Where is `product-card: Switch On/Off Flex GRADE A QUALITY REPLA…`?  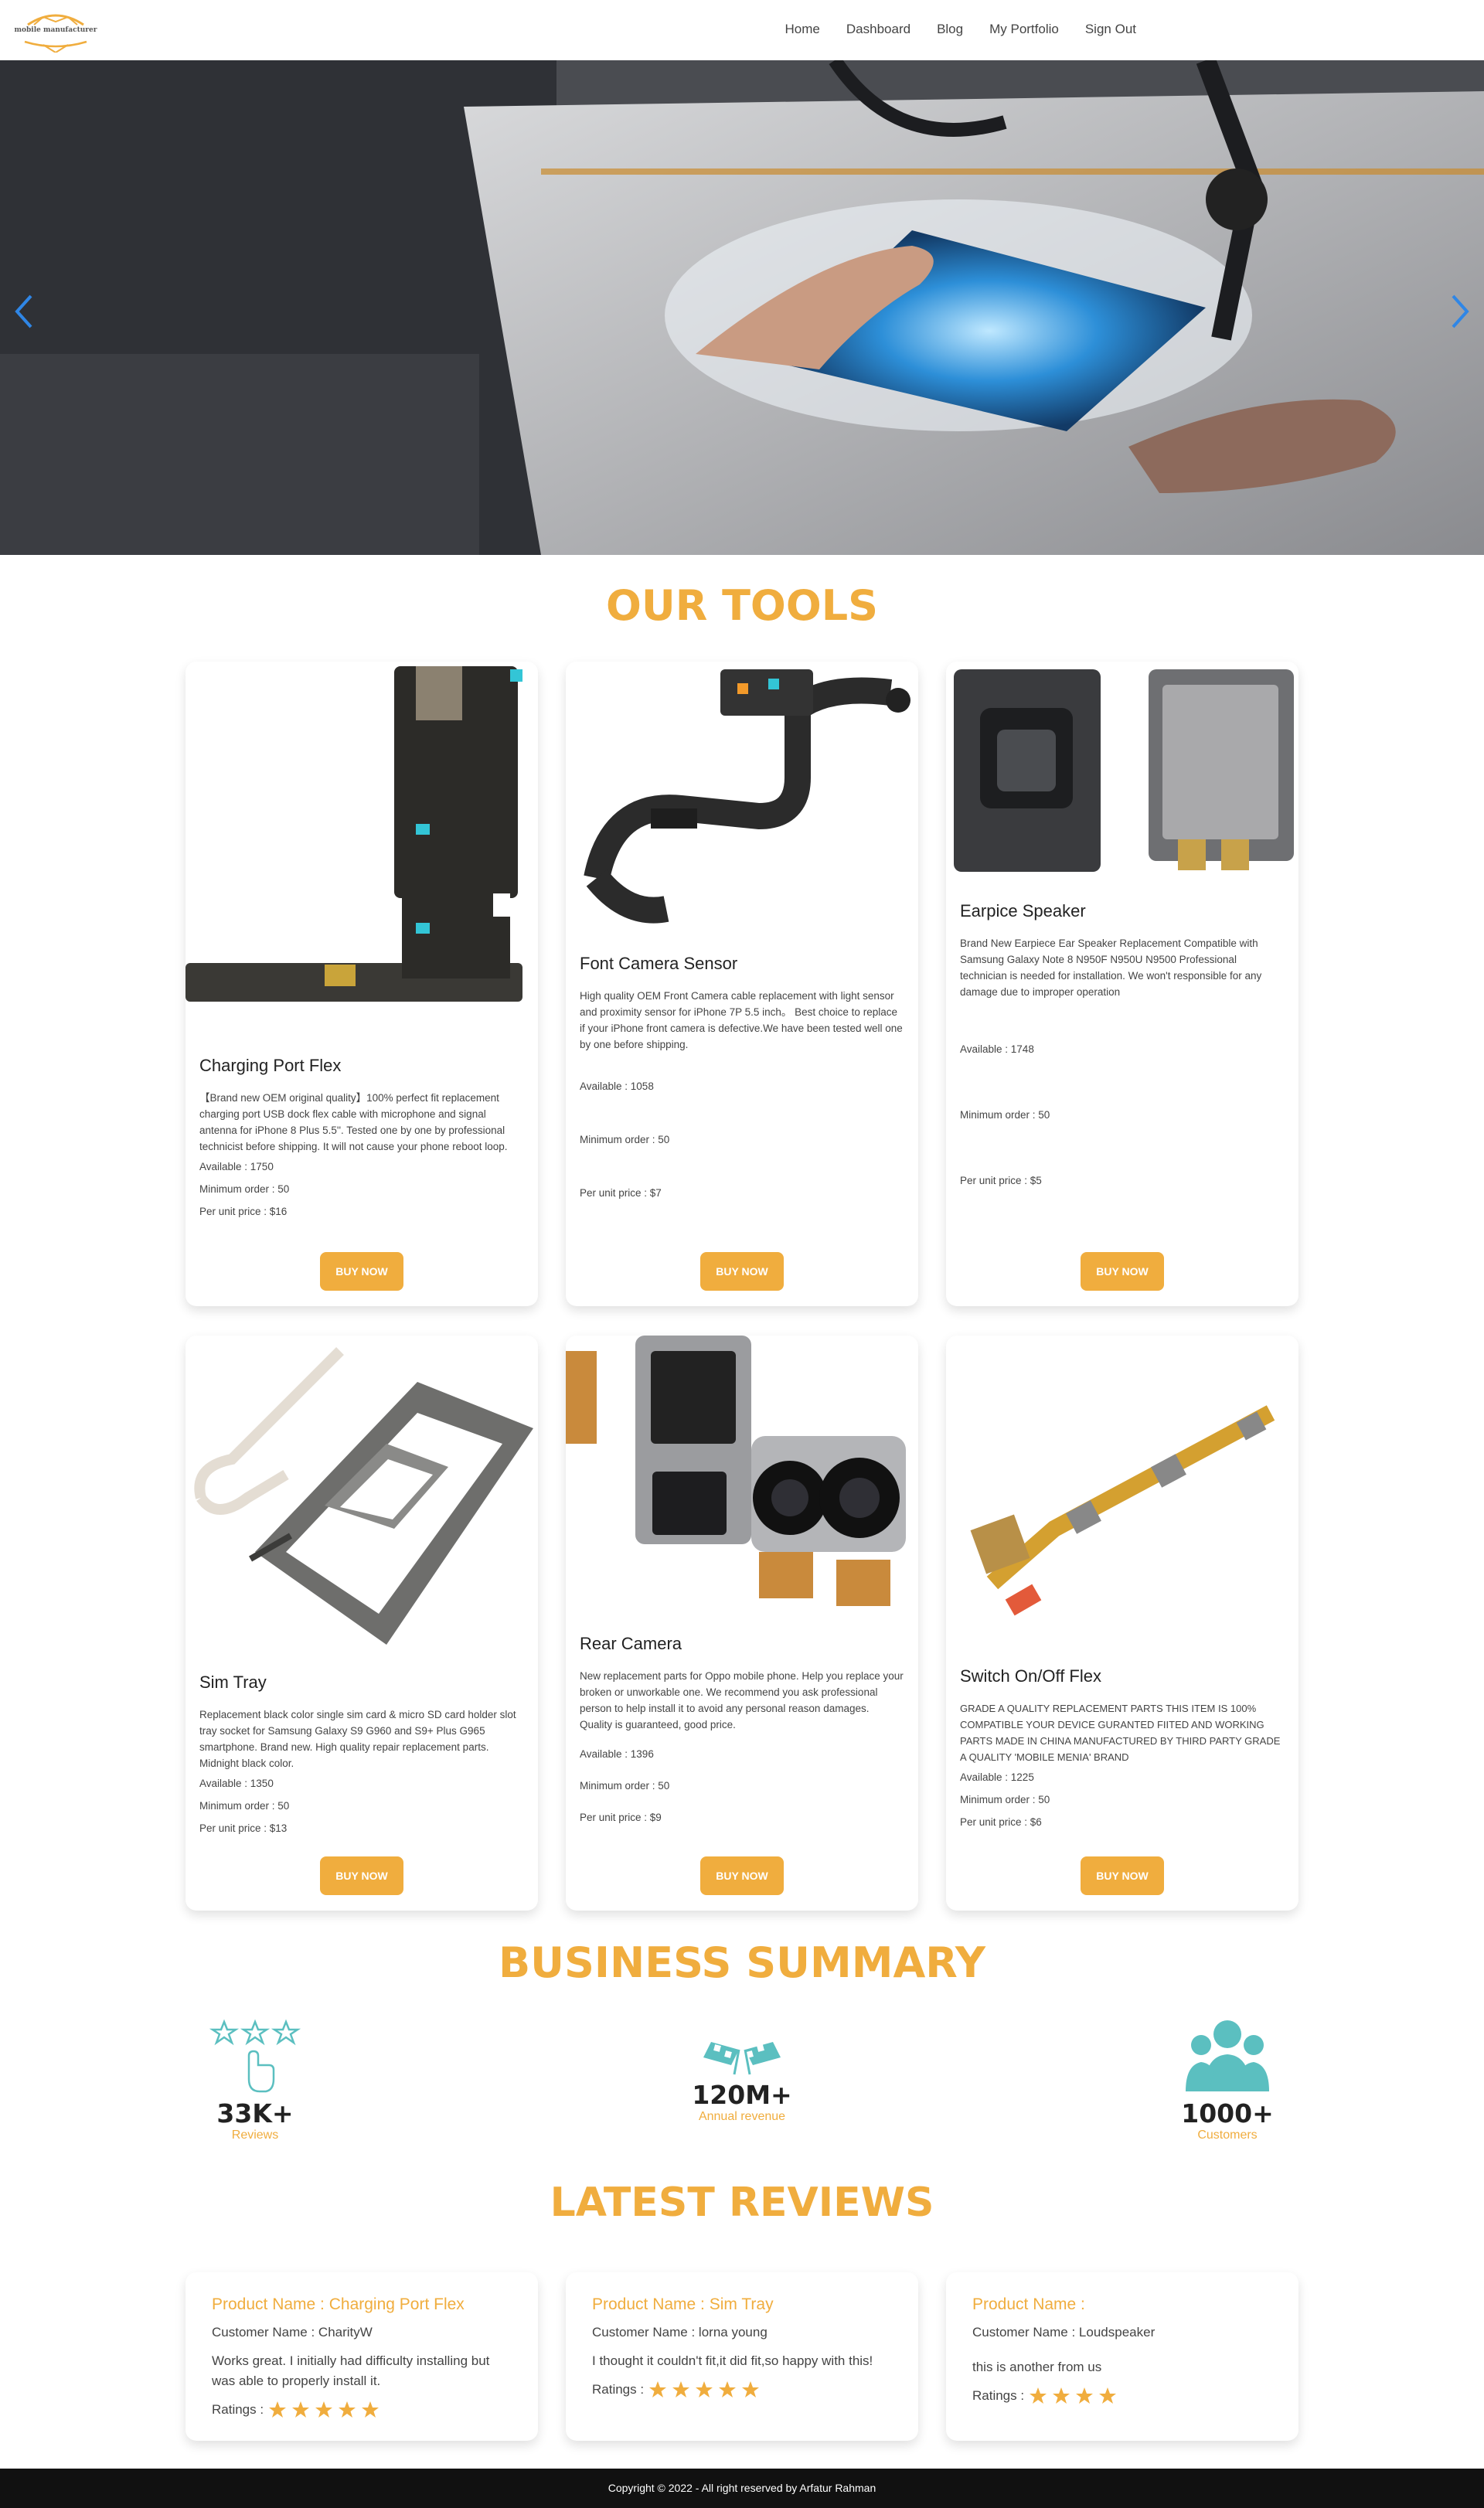 product-card: Switch On/Off Flex GRADE A QUALITY REPLA… is located at coordinates (1122, 1623).